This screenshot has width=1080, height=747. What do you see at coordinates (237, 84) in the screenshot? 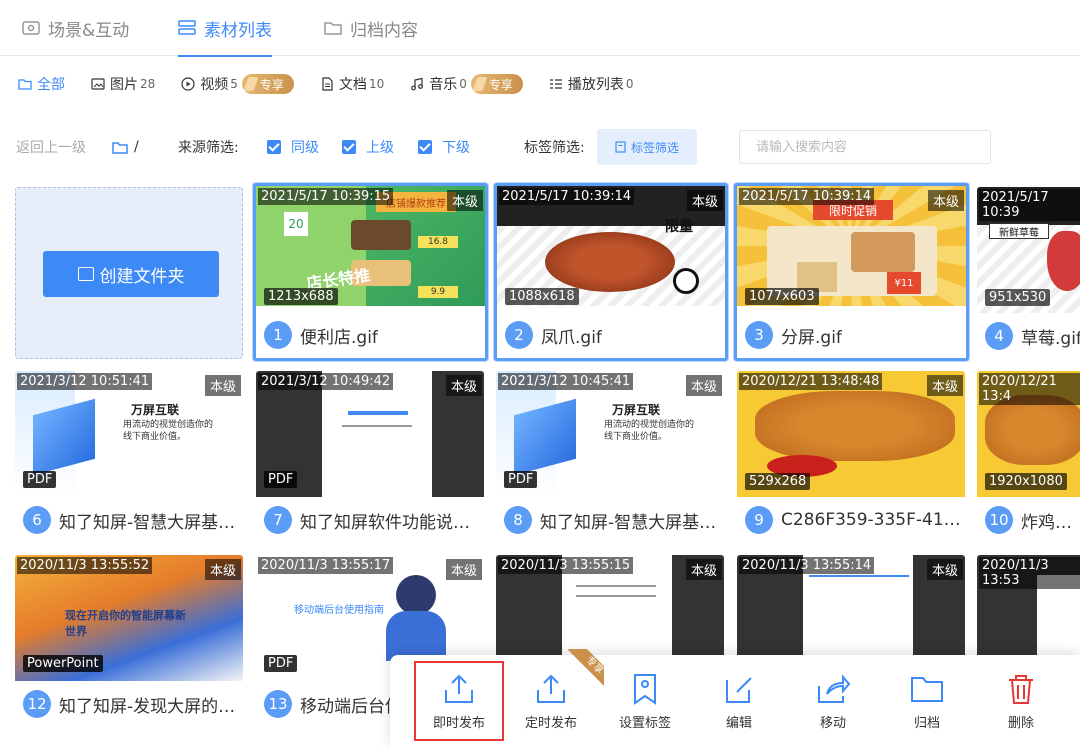
I see `filter-video: 视频 5 专享` at bounding box center [237, 84].